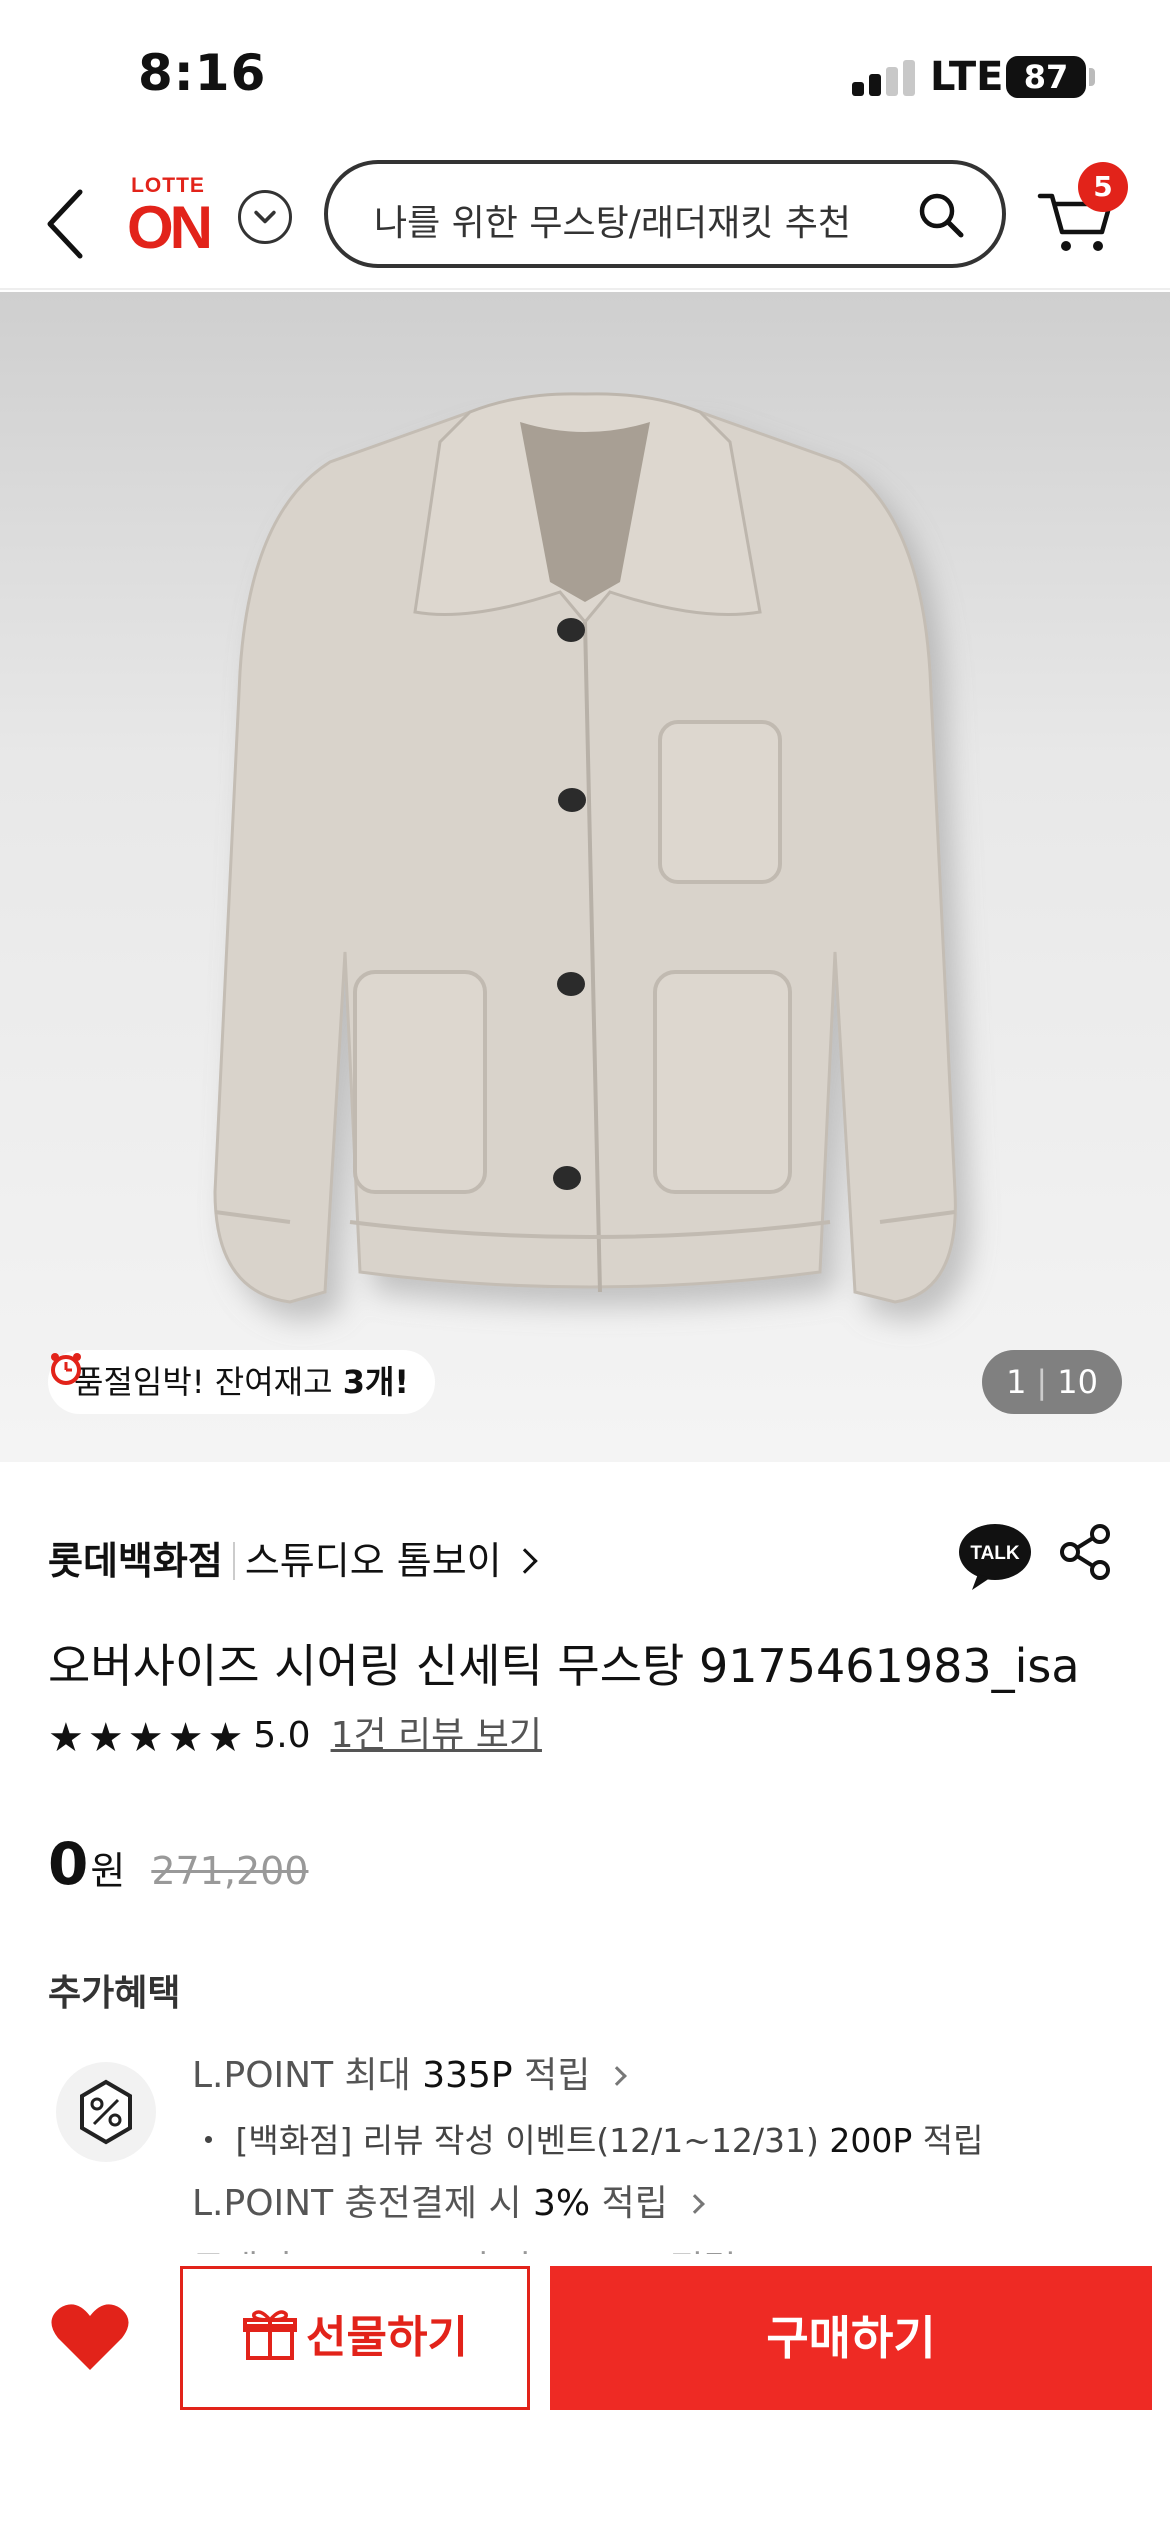 The height and width of the screenshot is (2532, 1170). I want to click on status-bar: 8:16 LTE 87, so click(585, 75).